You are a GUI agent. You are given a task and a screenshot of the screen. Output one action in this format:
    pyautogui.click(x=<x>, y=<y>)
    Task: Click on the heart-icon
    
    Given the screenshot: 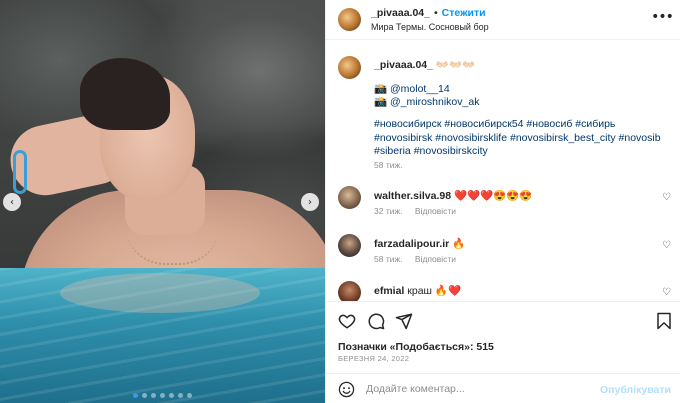 What is the action you would take?
    pyautogui.click(x=347, y=321)
    